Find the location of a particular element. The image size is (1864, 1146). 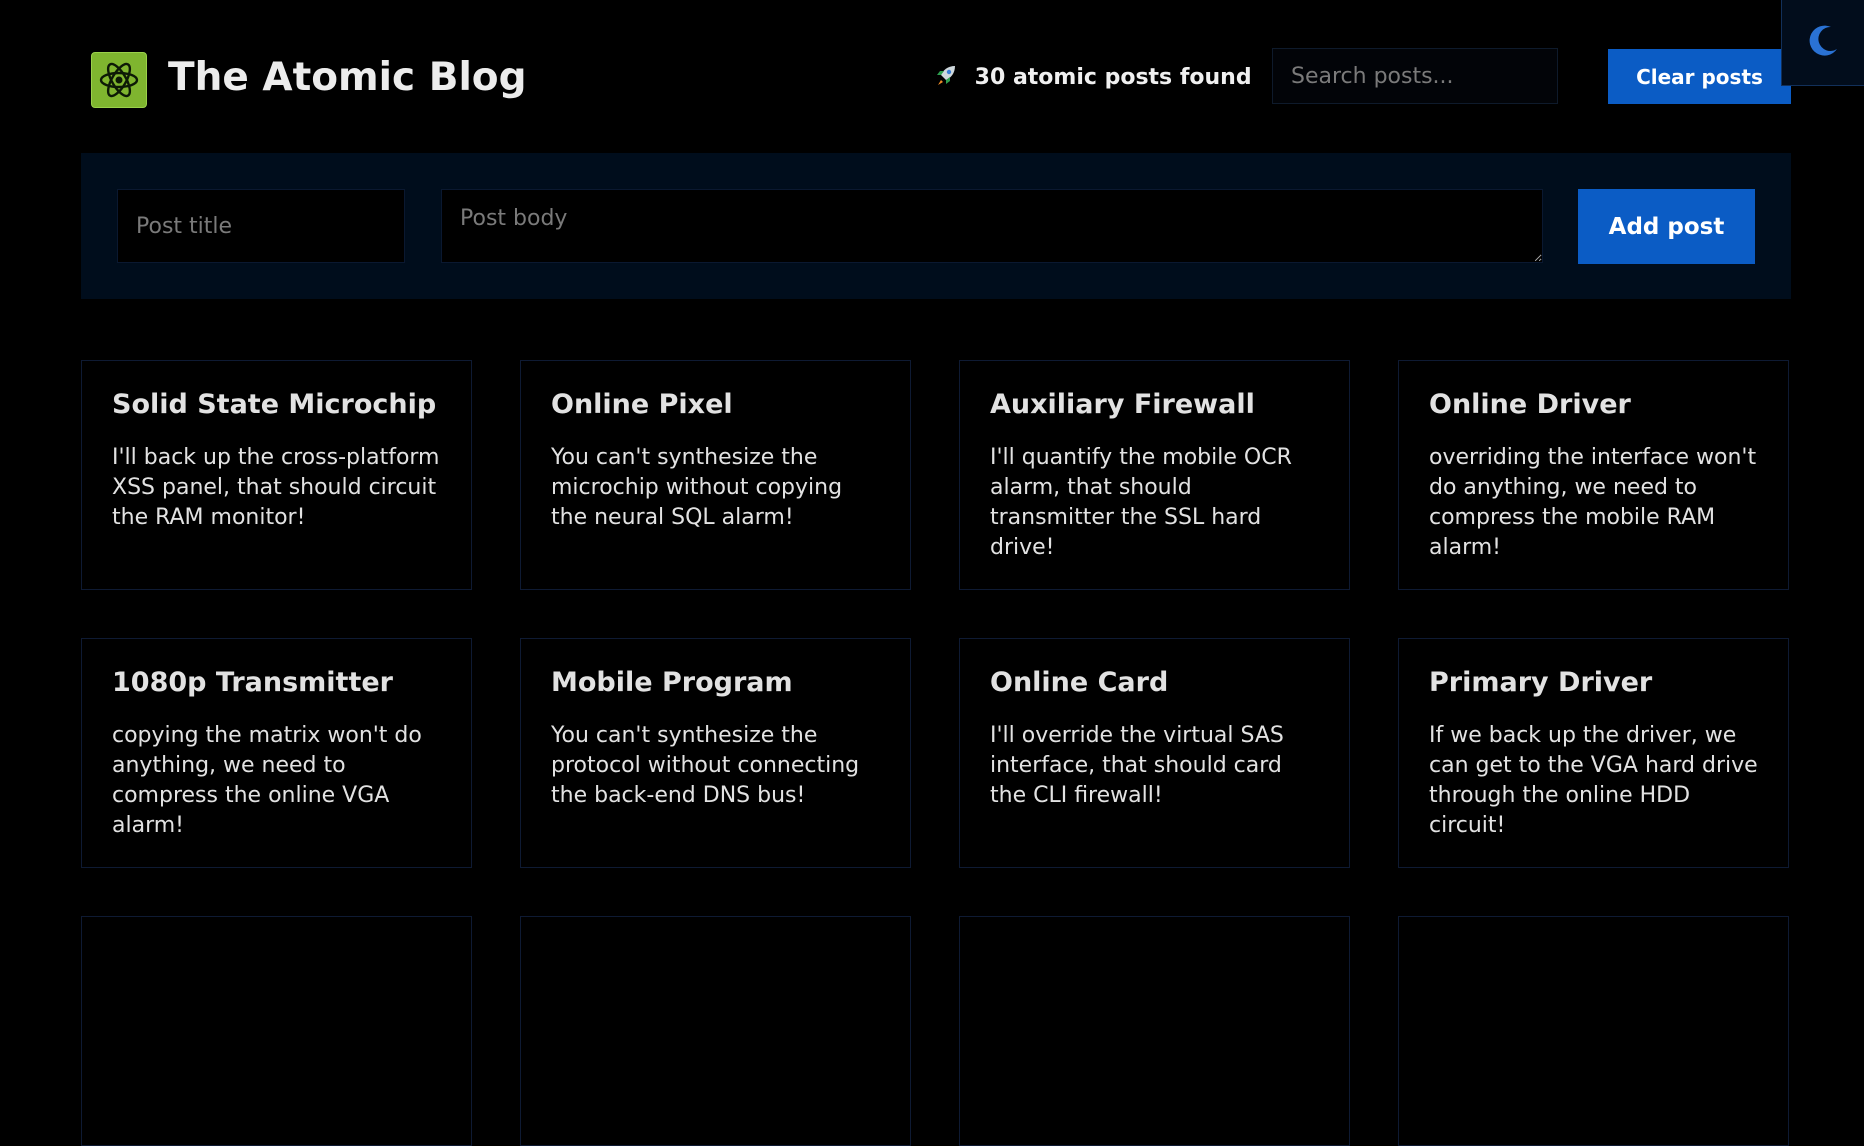

post-title: Mobile Program is located at coordinates (672, 682).